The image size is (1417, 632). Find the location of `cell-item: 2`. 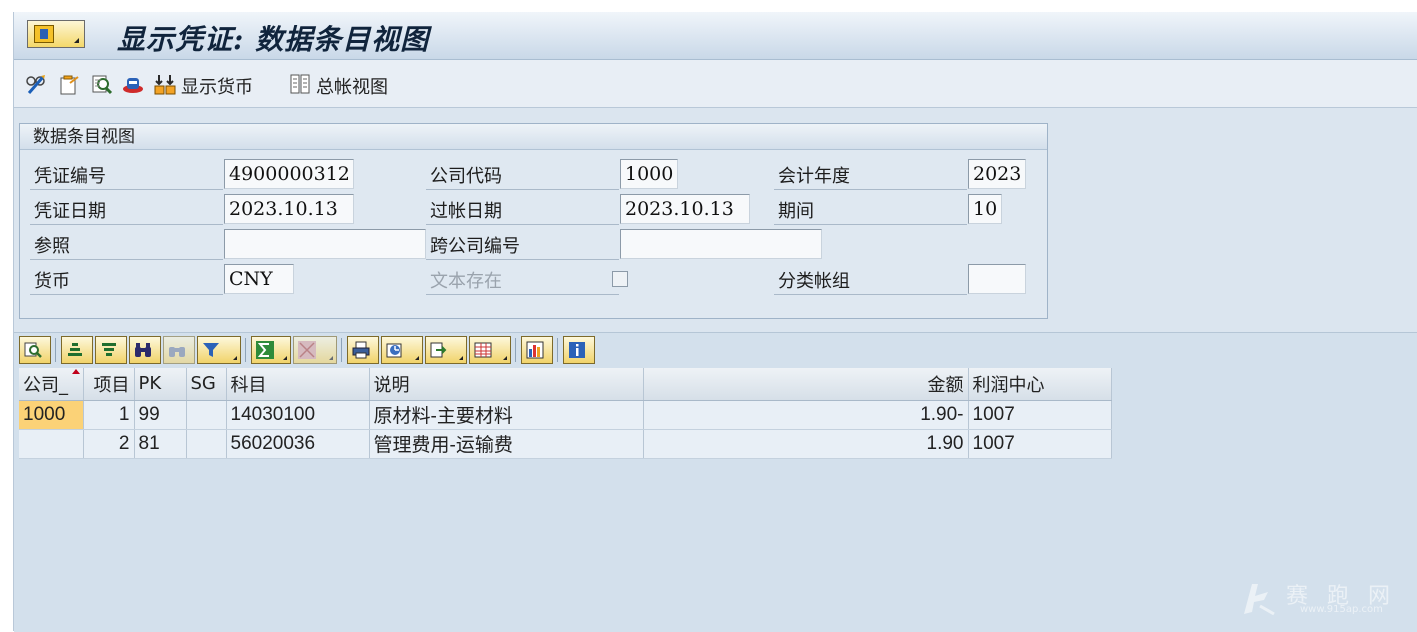

cell-item: 2 is located at coordinates (109, 444).